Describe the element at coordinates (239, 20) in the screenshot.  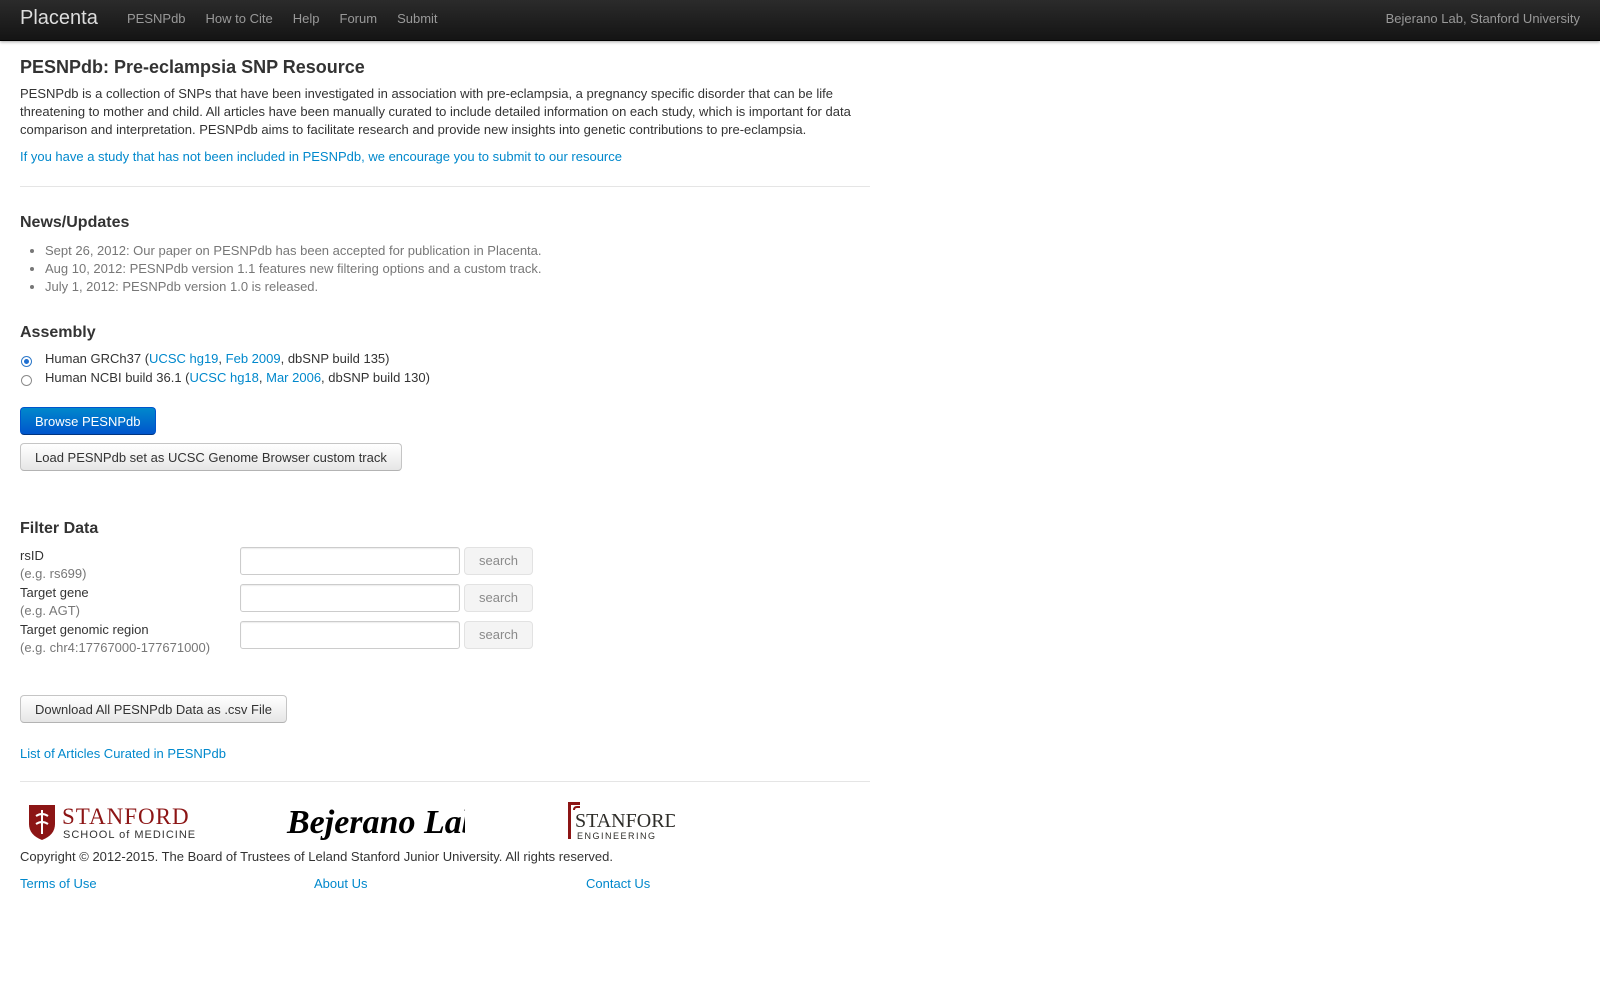
I see `nav-item-how-to-cite: How to Cite` at that location.